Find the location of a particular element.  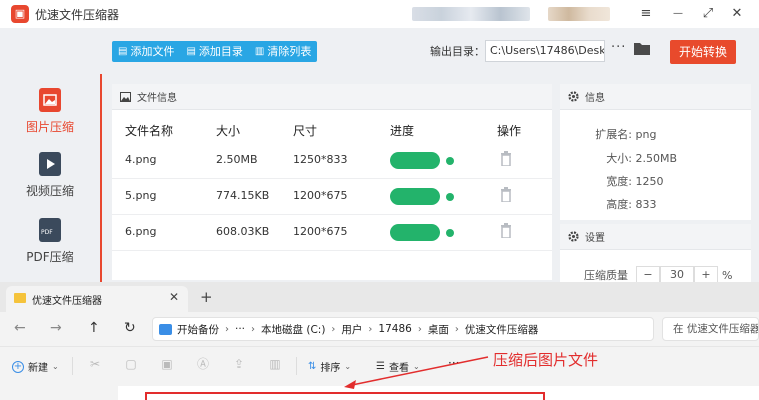

sort-icon: ⇅ is located at coordinates (312, 366).